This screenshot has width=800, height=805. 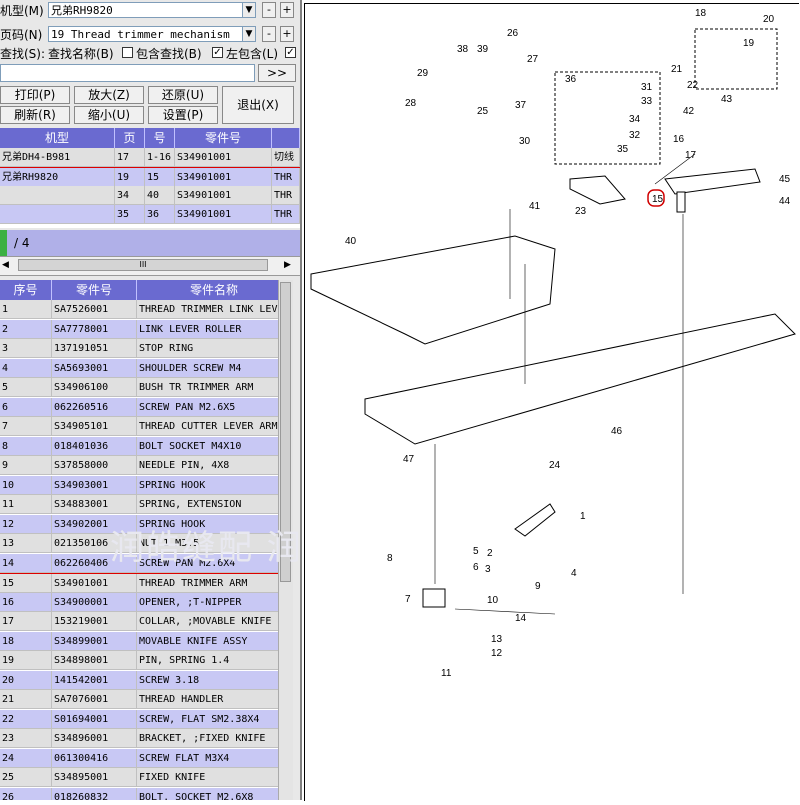 What do you see at coordinates (146, 719) in the screenshot?
I see `parts-table-row: 22 S01694001 SCREW, FLAT SM2.38X4` at bounding box center [146, 719].